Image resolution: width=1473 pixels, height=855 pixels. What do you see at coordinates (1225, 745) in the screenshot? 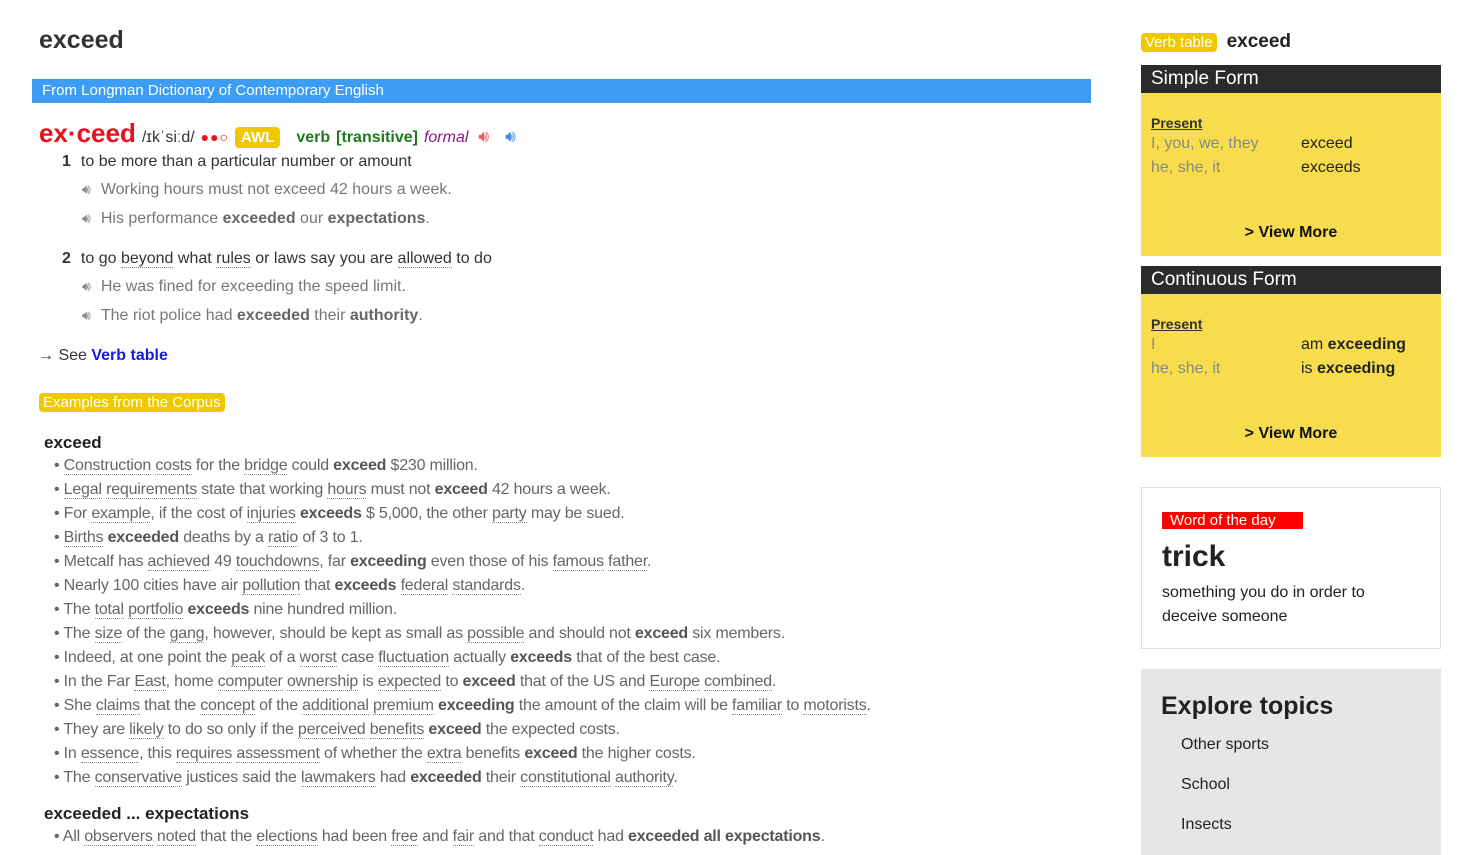
I see `topic-link: Other sports` at bounding box center [1225, 745].